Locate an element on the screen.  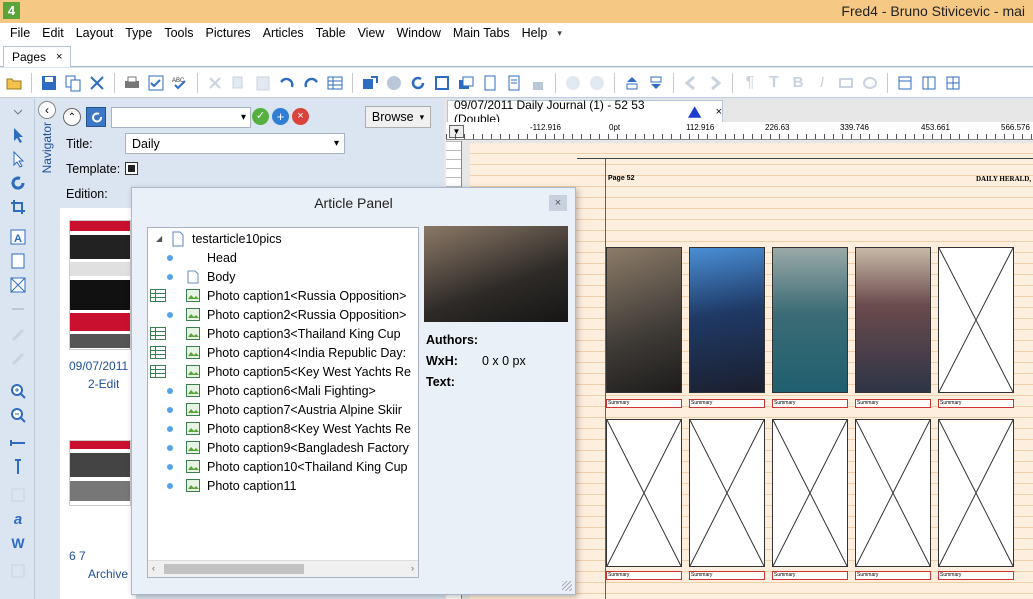
tree-item: Photo caption1<Russia Opposition> is located at coordinates (278, 295).